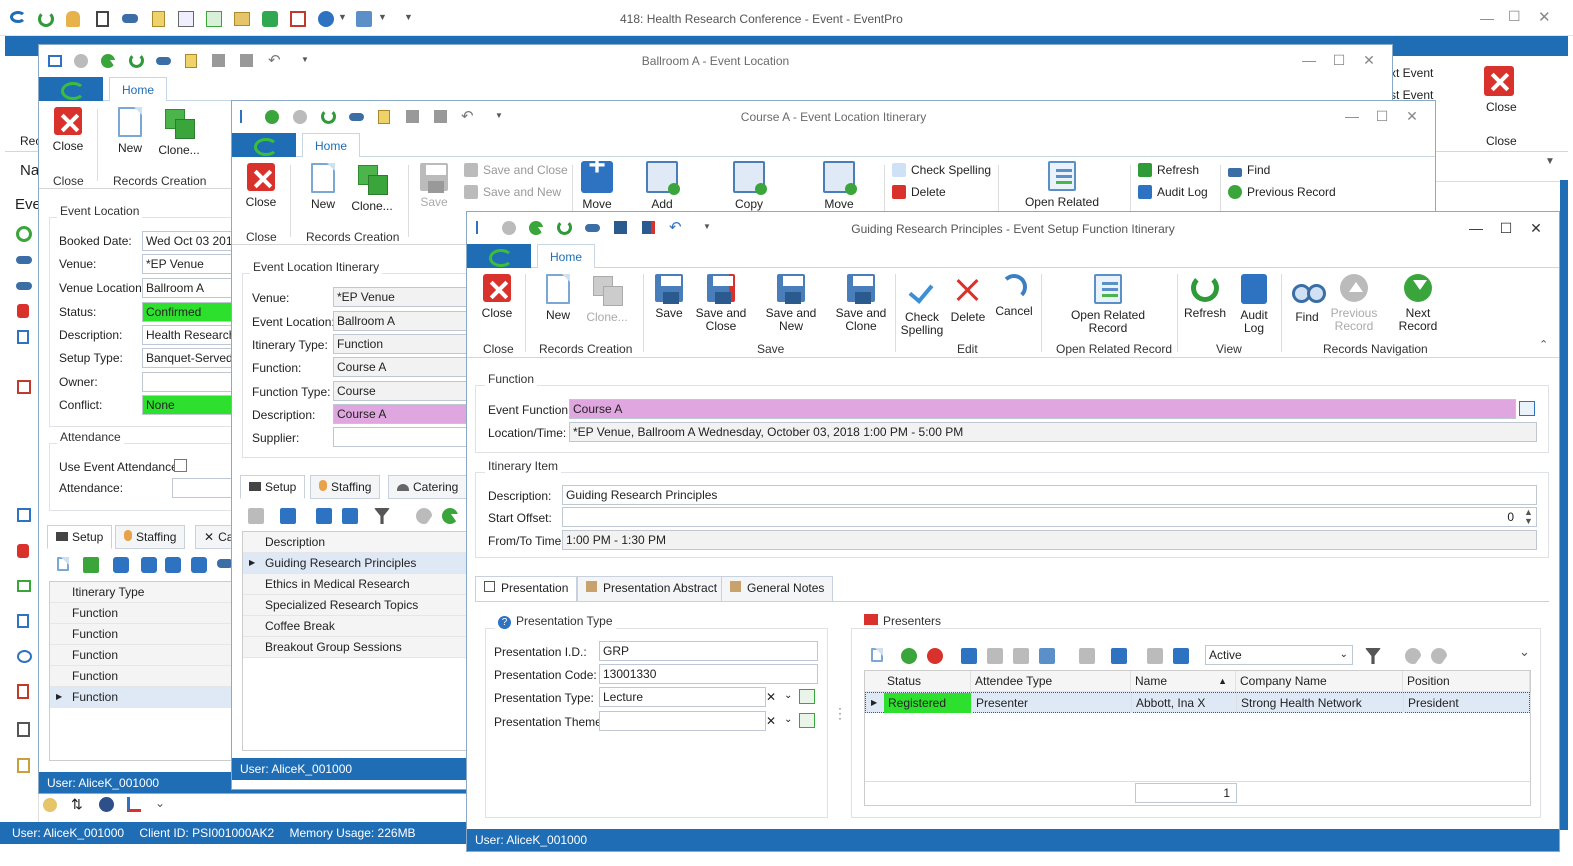  Describe the element at coordinates (186, 19) in the screenshot. I see `calendar-grid-icon` at that location.